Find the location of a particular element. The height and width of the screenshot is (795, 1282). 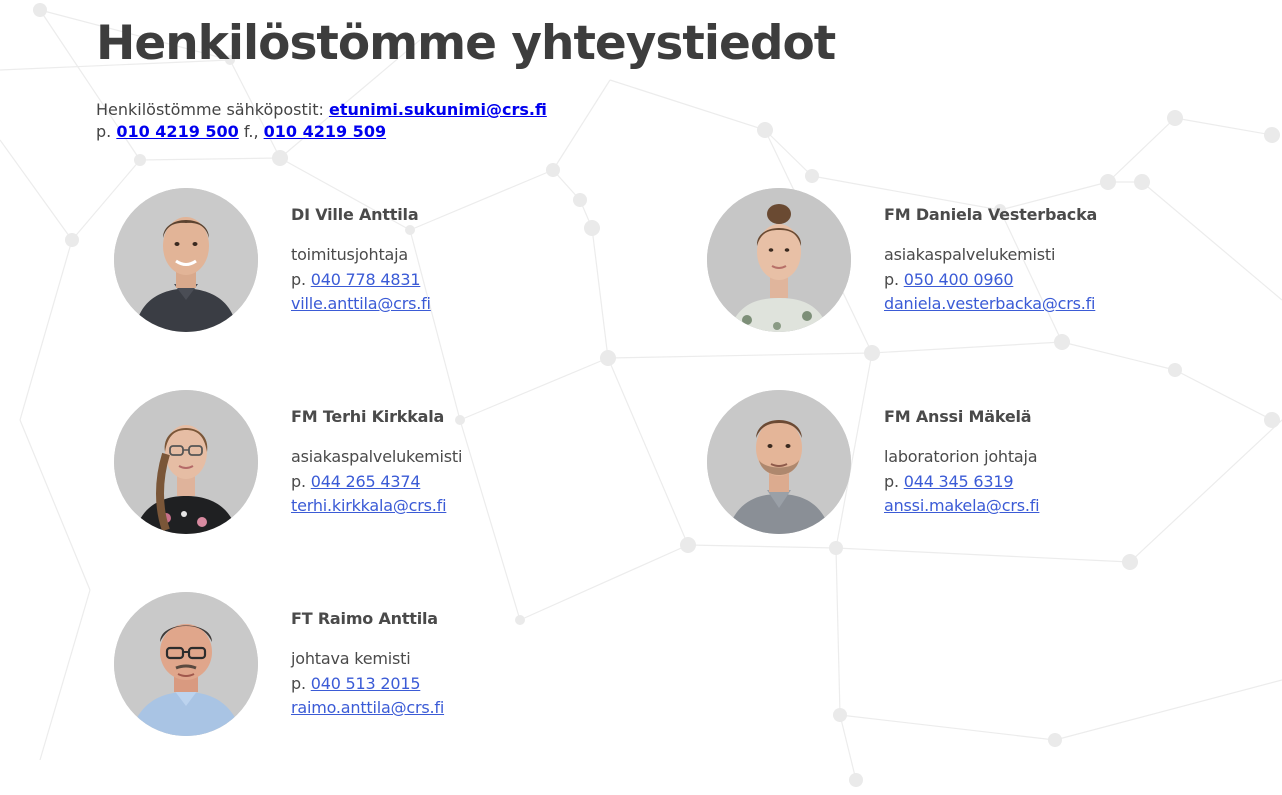

staff-phone-line: p. 050 400 0960 is located at coordinates (990, 280).